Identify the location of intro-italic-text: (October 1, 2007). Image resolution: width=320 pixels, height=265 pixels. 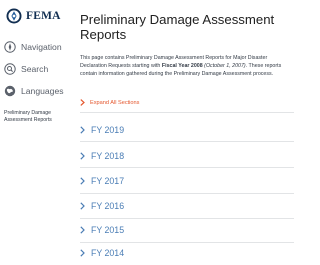
(224, 66).